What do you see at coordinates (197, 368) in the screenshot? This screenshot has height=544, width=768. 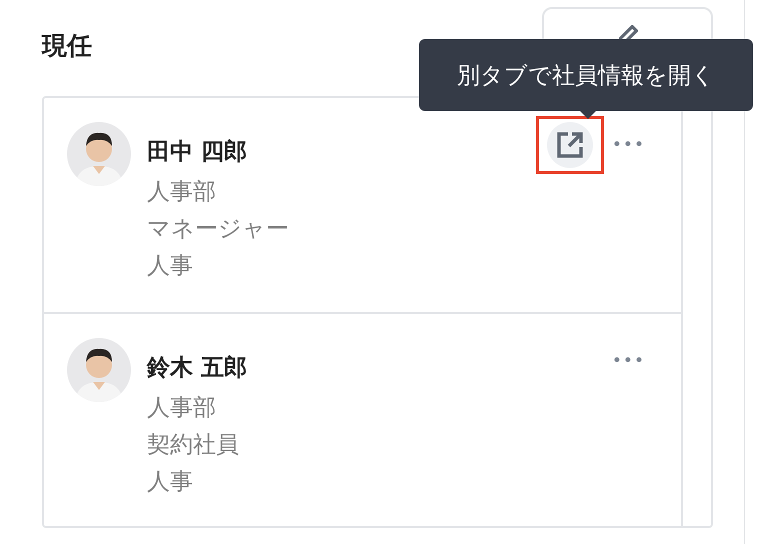 I see `member-name: 鈴木 五郎` at bounding box center [197, 368].